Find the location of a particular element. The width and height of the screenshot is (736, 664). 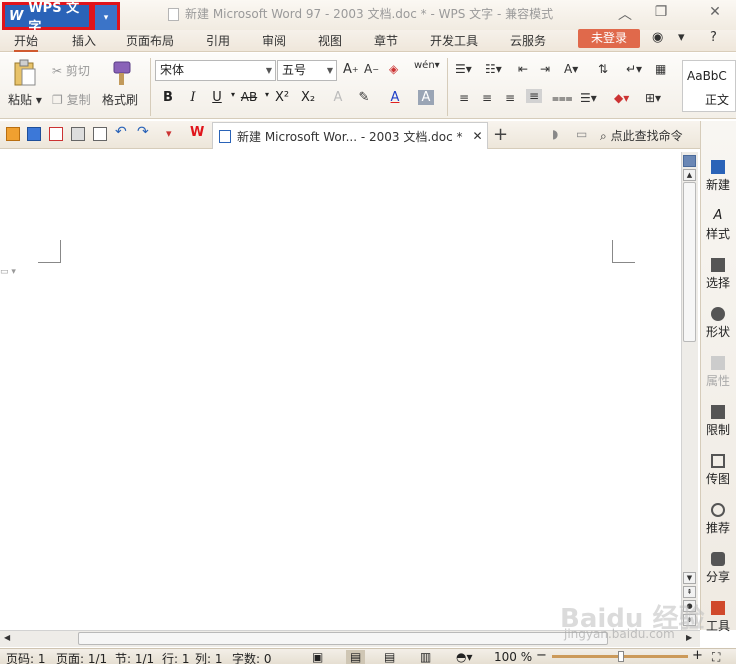

close-button: ✕ is located at coordinates (715, 12).